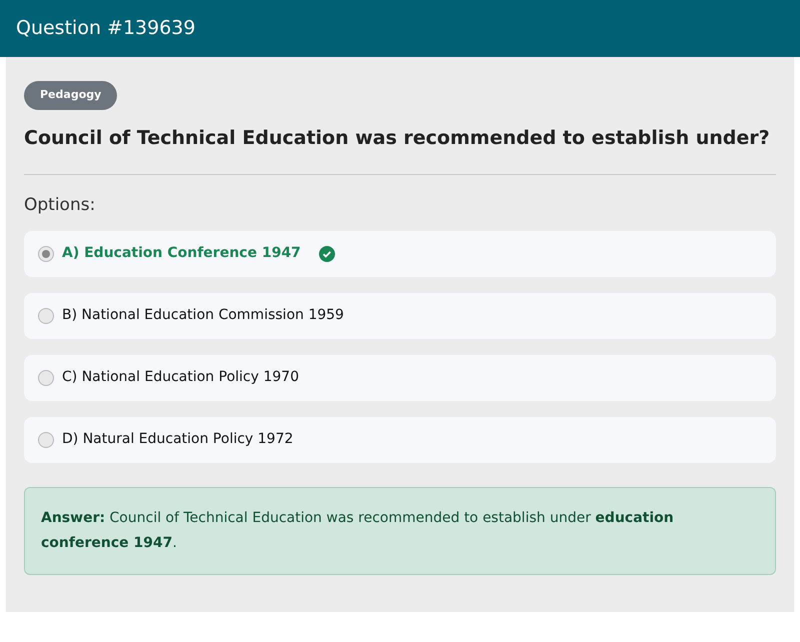 The width and height of the screenshot is (800, 642). I want to click on question-title: Question #139639, so click(106, 29).